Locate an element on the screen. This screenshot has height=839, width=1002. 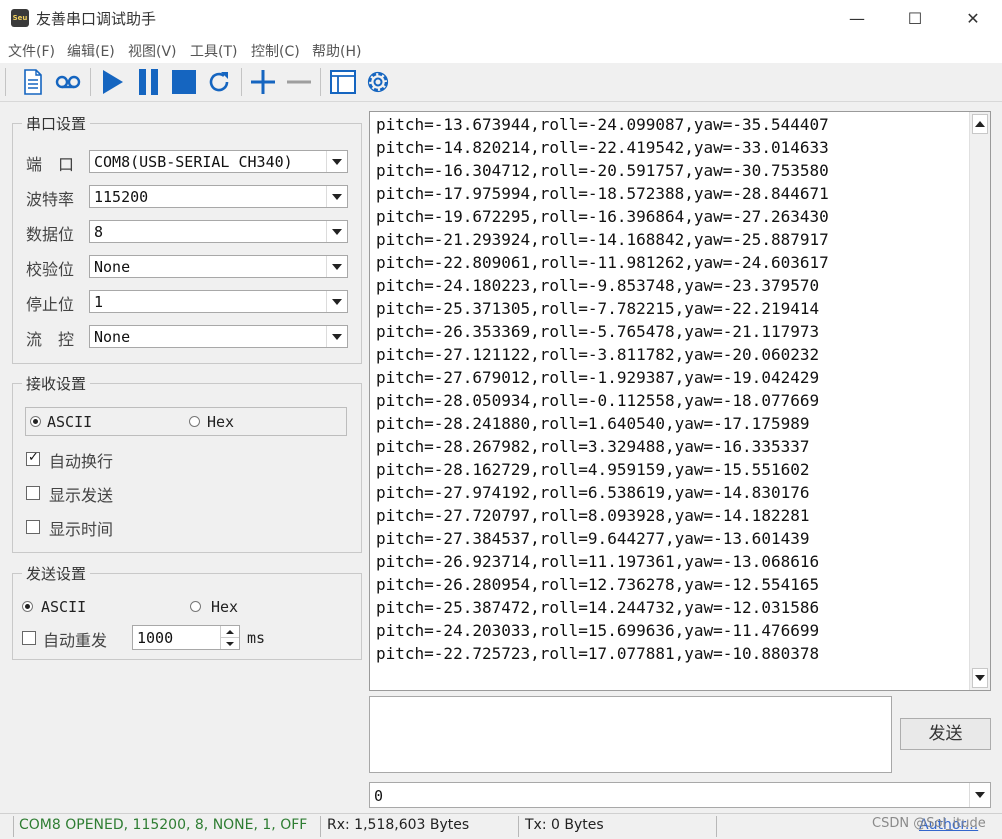
databits-select: 8 is located at coordinates (218, 231).